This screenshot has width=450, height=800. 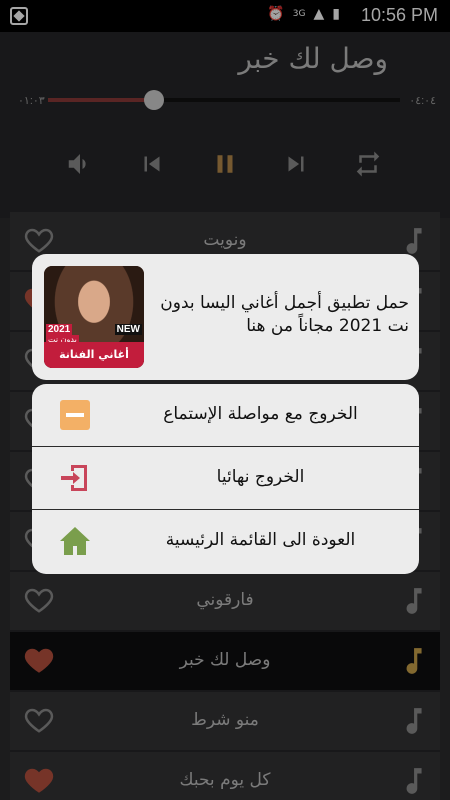 I want to click on exit-app-label: الخروج نهائيا, so click(x=260, y=477).